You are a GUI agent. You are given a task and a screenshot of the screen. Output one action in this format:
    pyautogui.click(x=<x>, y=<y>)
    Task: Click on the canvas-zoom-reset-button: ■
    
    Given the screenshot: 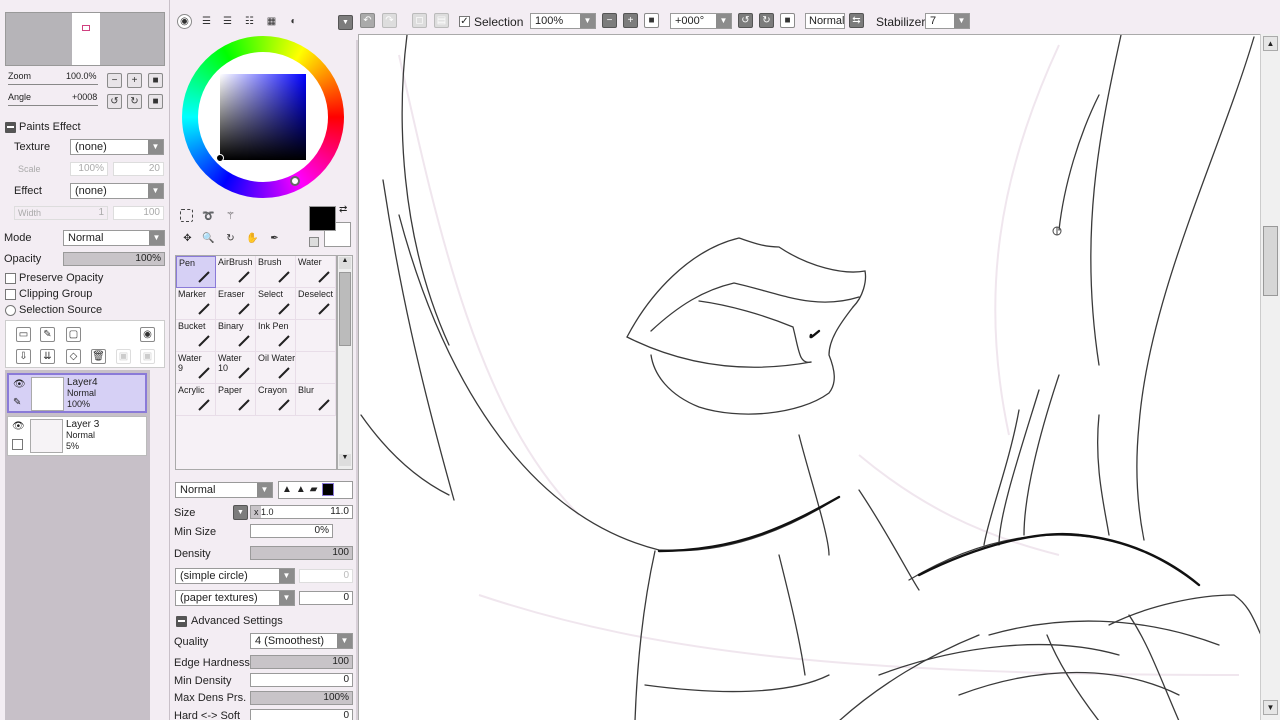 What is the action you would take?
    pyautogui.click(x=651, y=20)
    